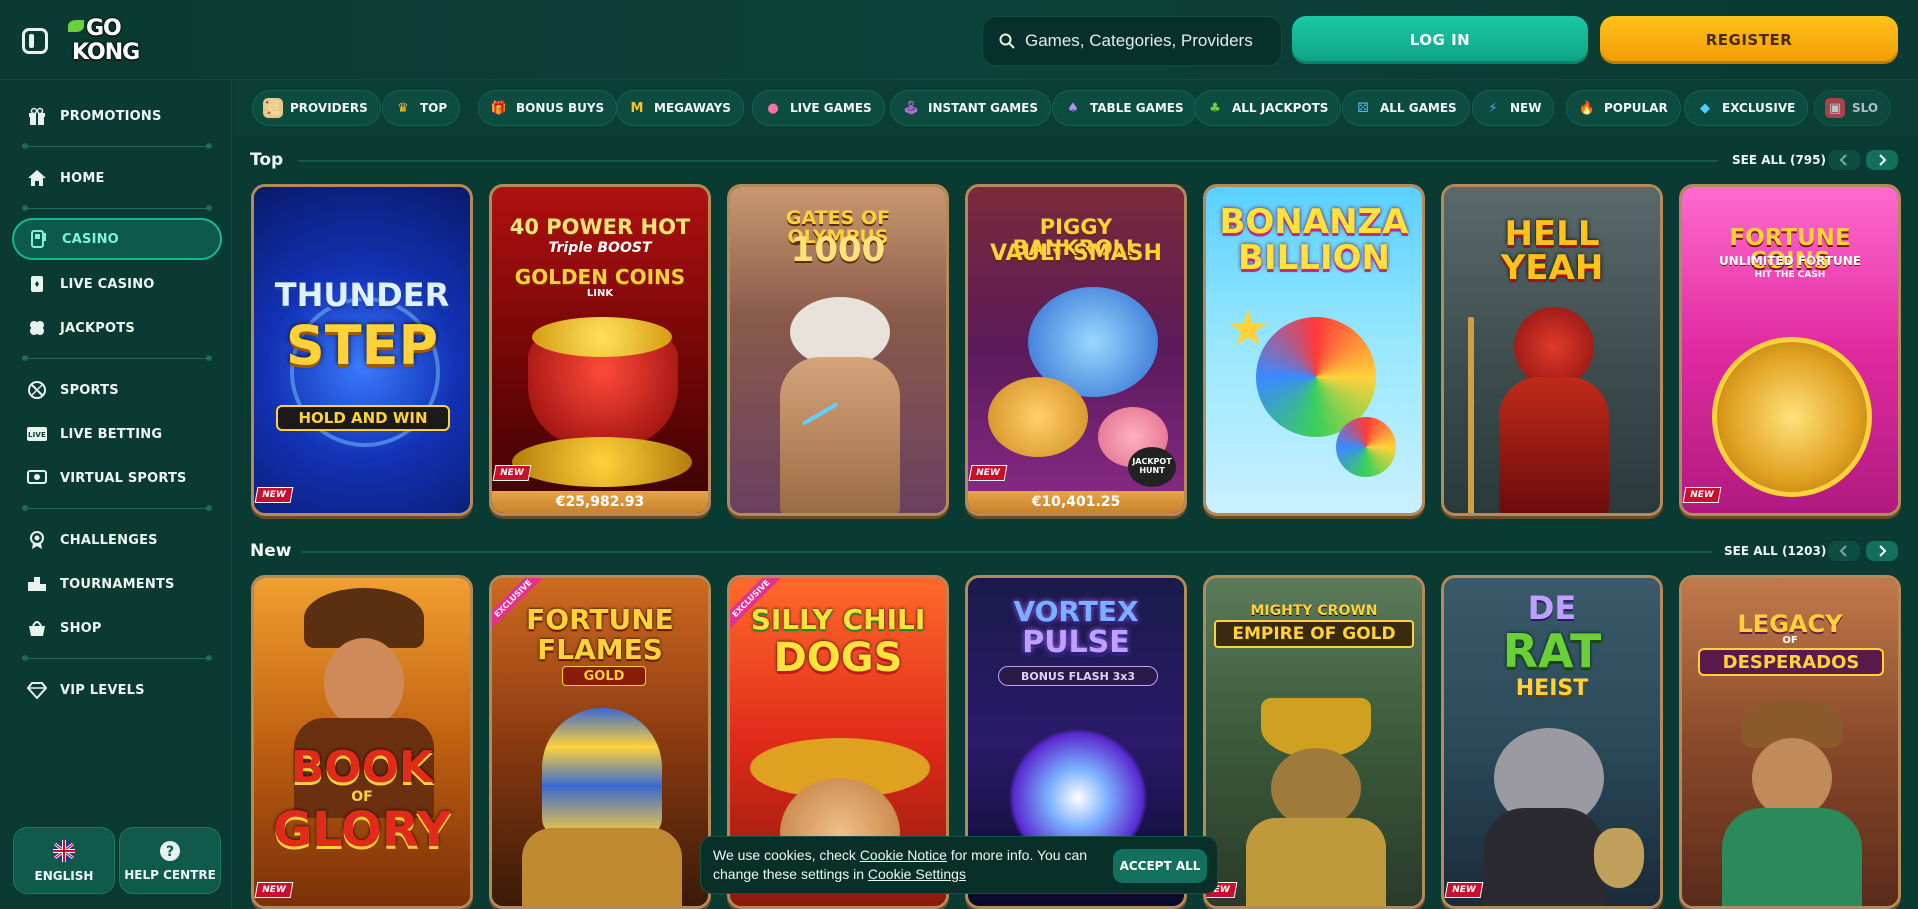  I want to click on search-box, so click(1132, 41).